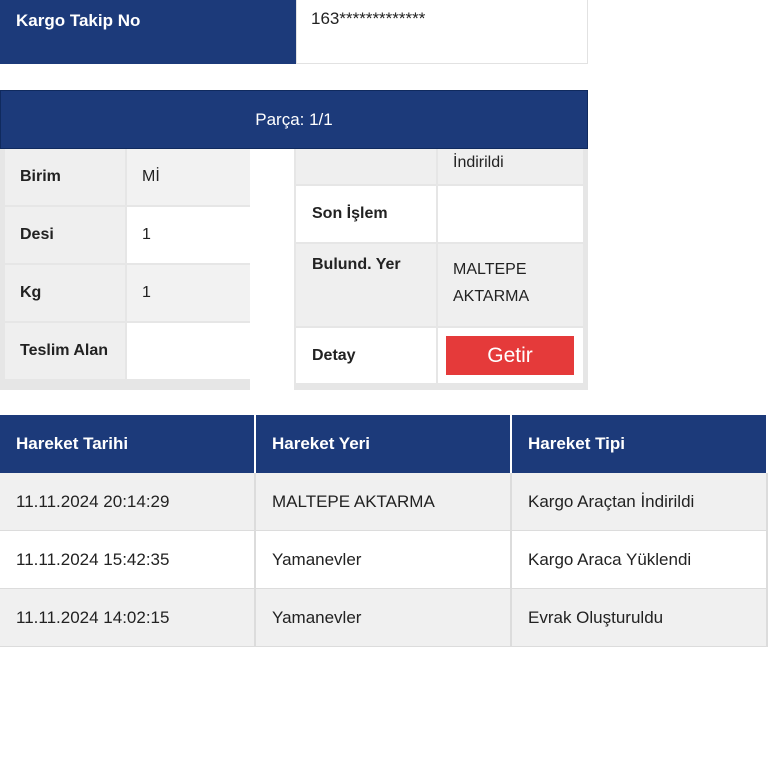 The width and height of the screenshot is (768, 768). I want to click on status-row-son-islem: Son İşlem, so click(439, 215).